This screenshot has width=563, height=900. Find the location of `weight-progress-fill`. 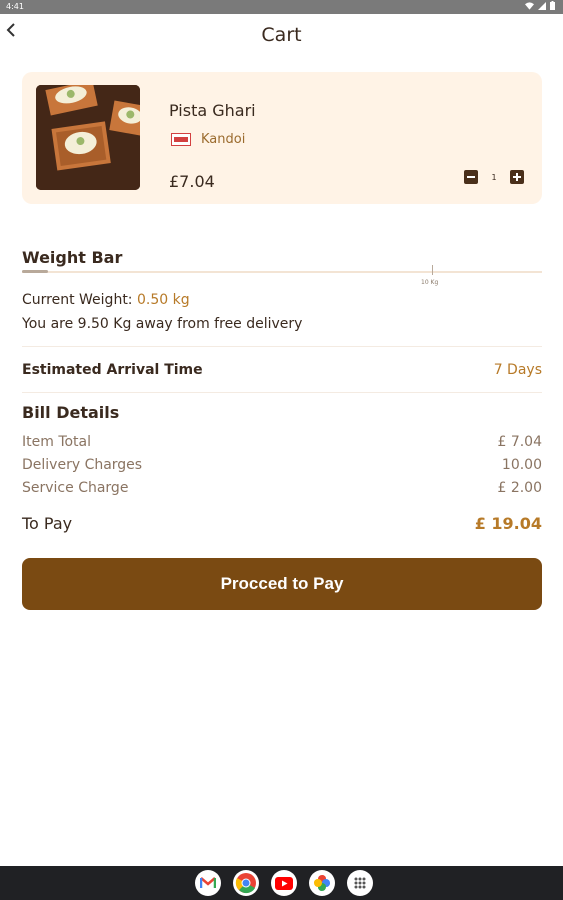

weight-progress-fill is located at coordinates (35, 271).